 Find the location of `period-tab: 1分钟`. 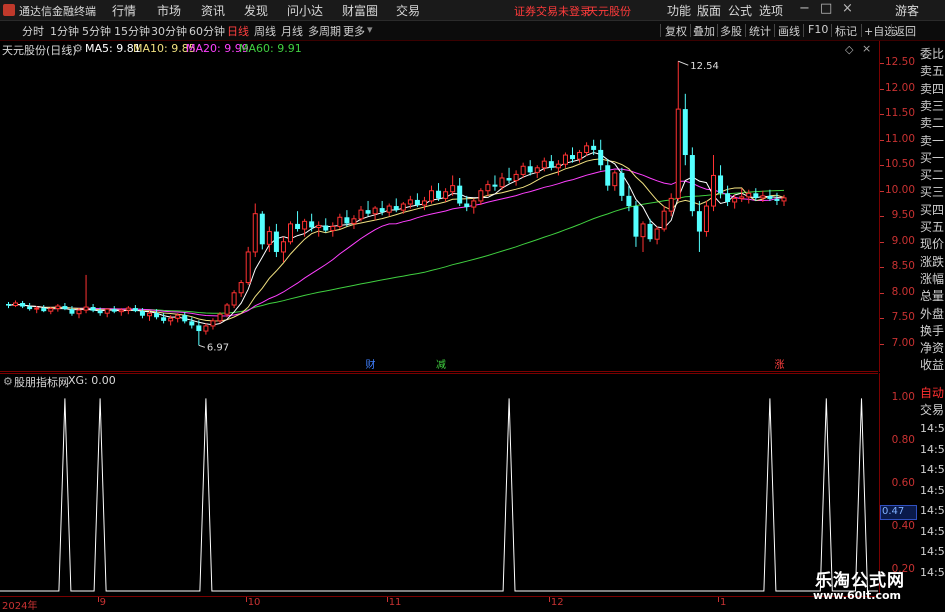

period-tab: 1分钟 is located at coordinates (64, 31).